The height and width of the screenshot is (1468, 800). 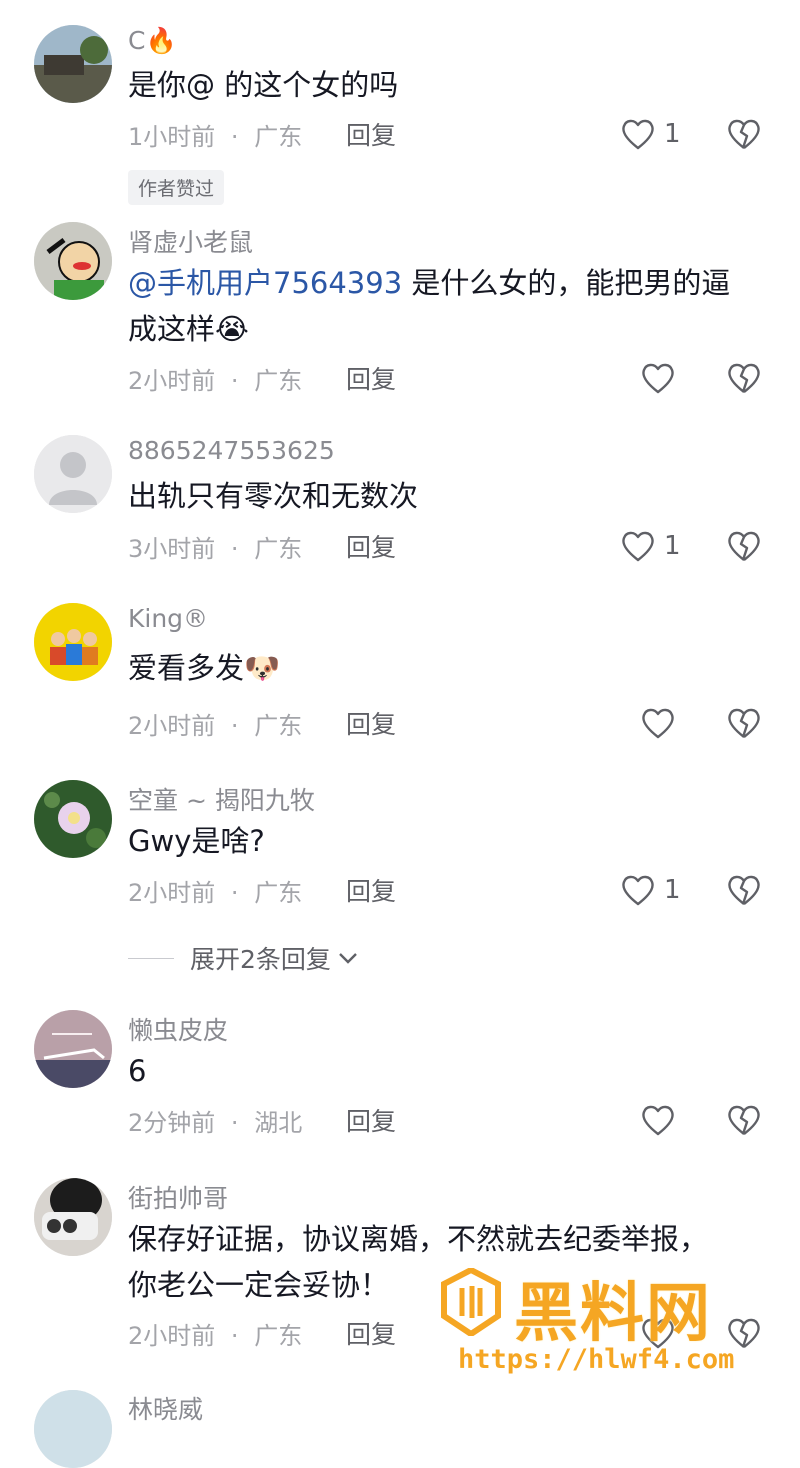 I want to click on comment-username: 空童 ~ 揭阳九牧, so click(x=221, y=799).